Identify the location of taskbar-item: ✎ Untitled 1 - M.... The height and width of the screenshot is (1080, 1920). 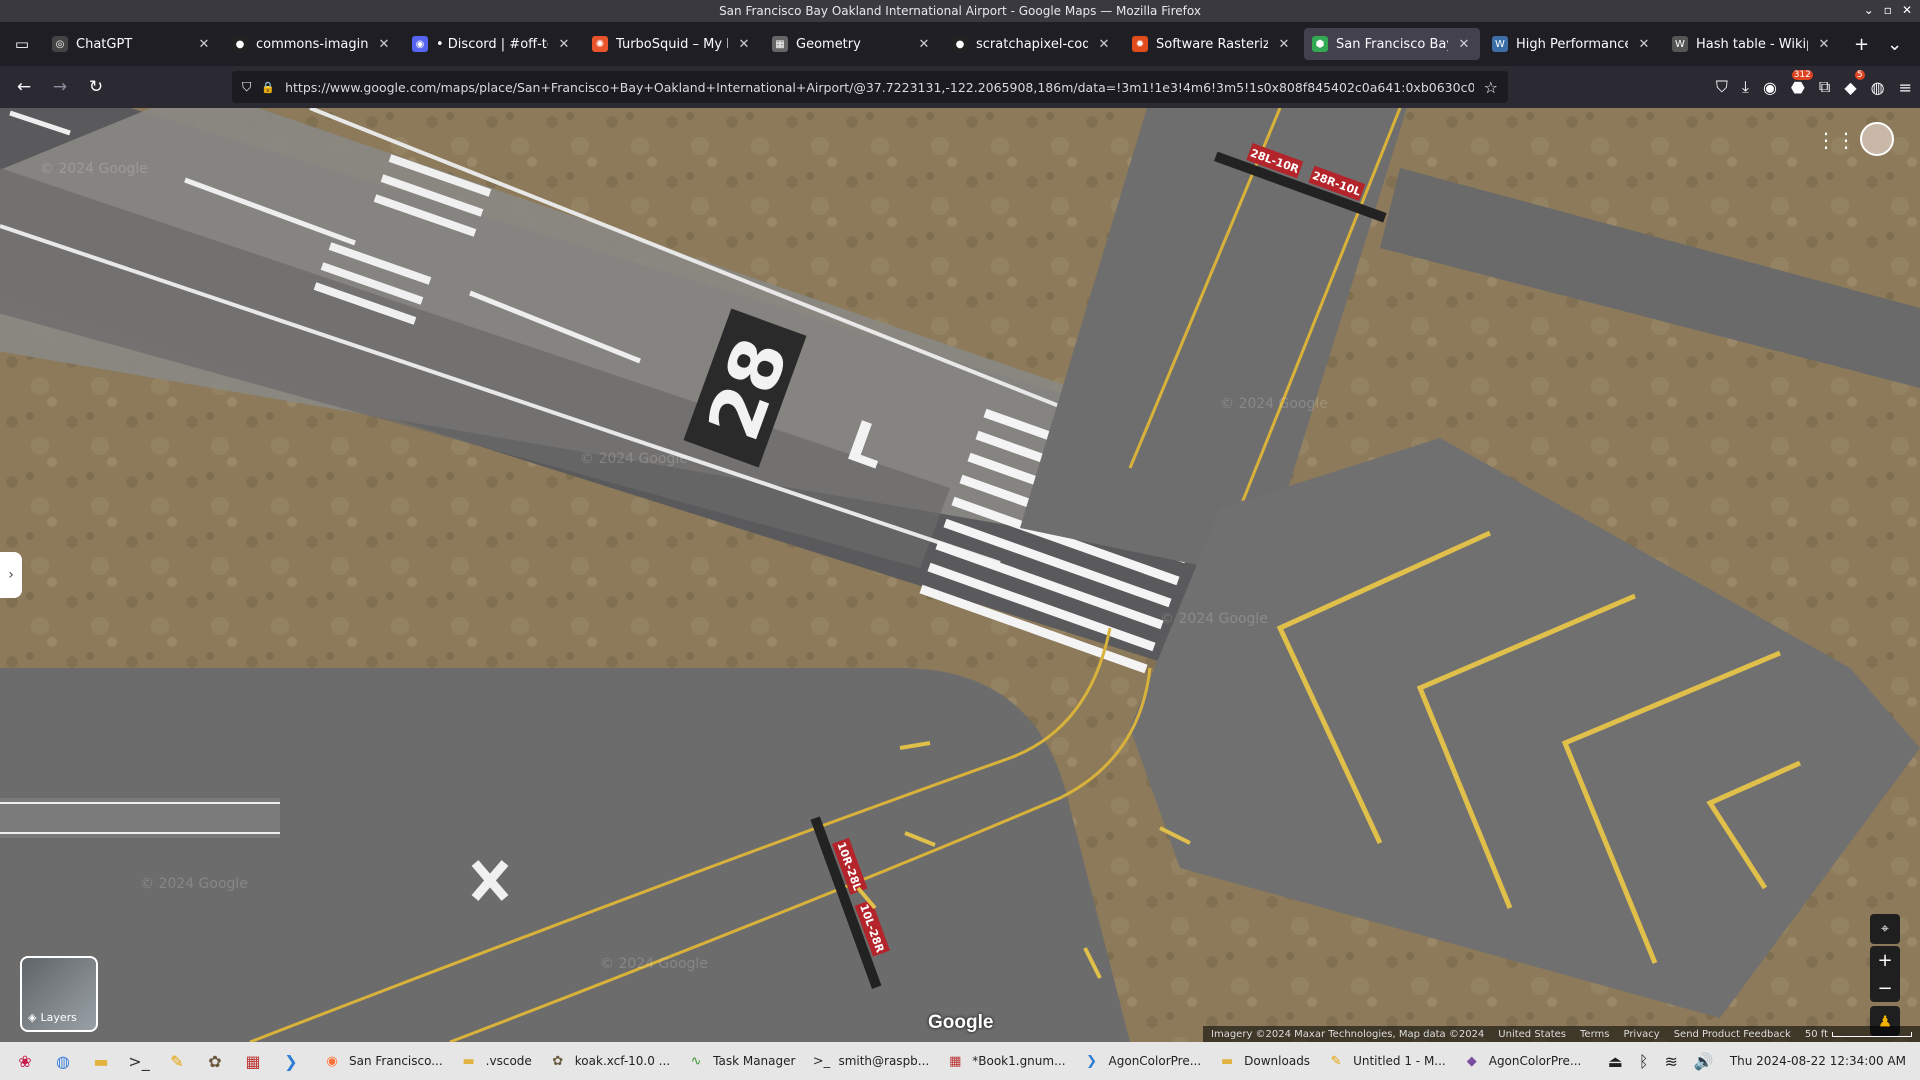
(1385, 1061).